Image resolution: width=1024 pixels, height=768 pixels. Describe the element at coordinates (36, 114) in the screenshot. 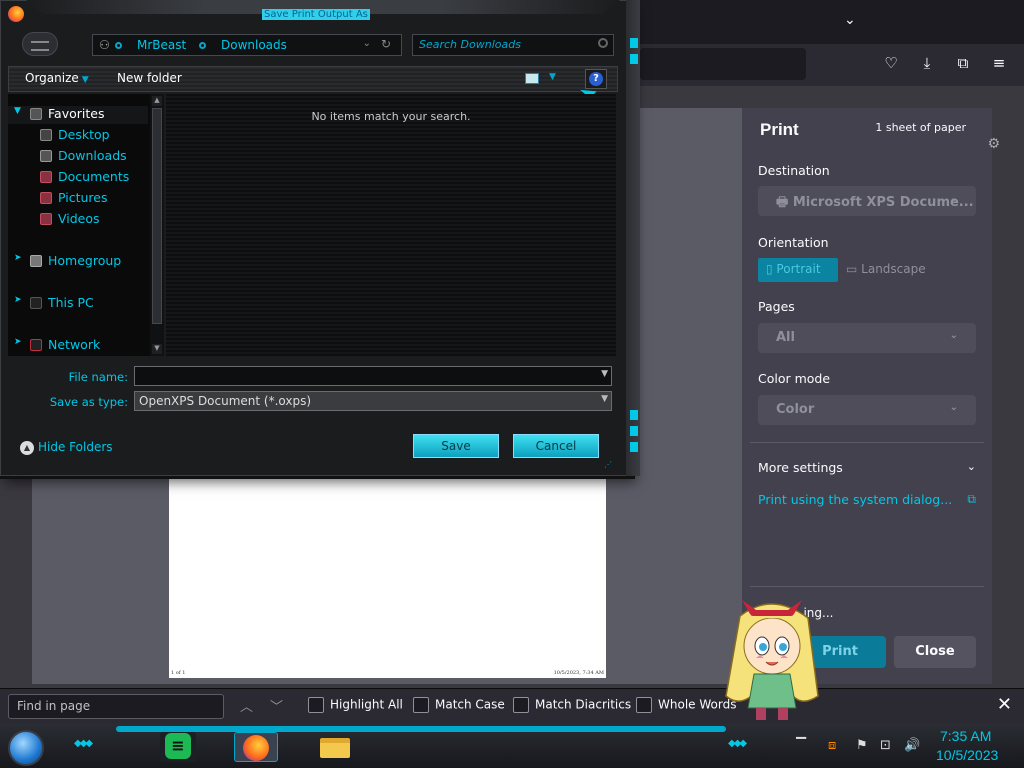

I see `star-icon` at that location.